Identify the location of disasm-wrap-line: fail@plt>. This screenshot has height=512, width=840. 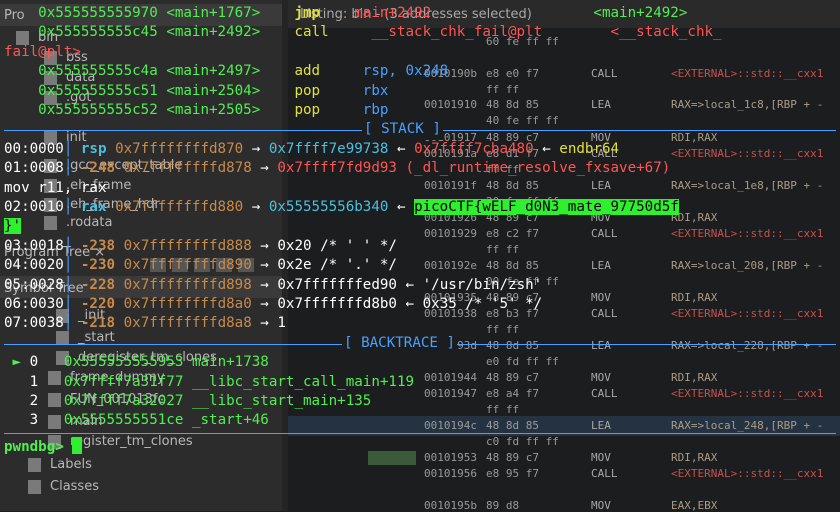
(42, 51).